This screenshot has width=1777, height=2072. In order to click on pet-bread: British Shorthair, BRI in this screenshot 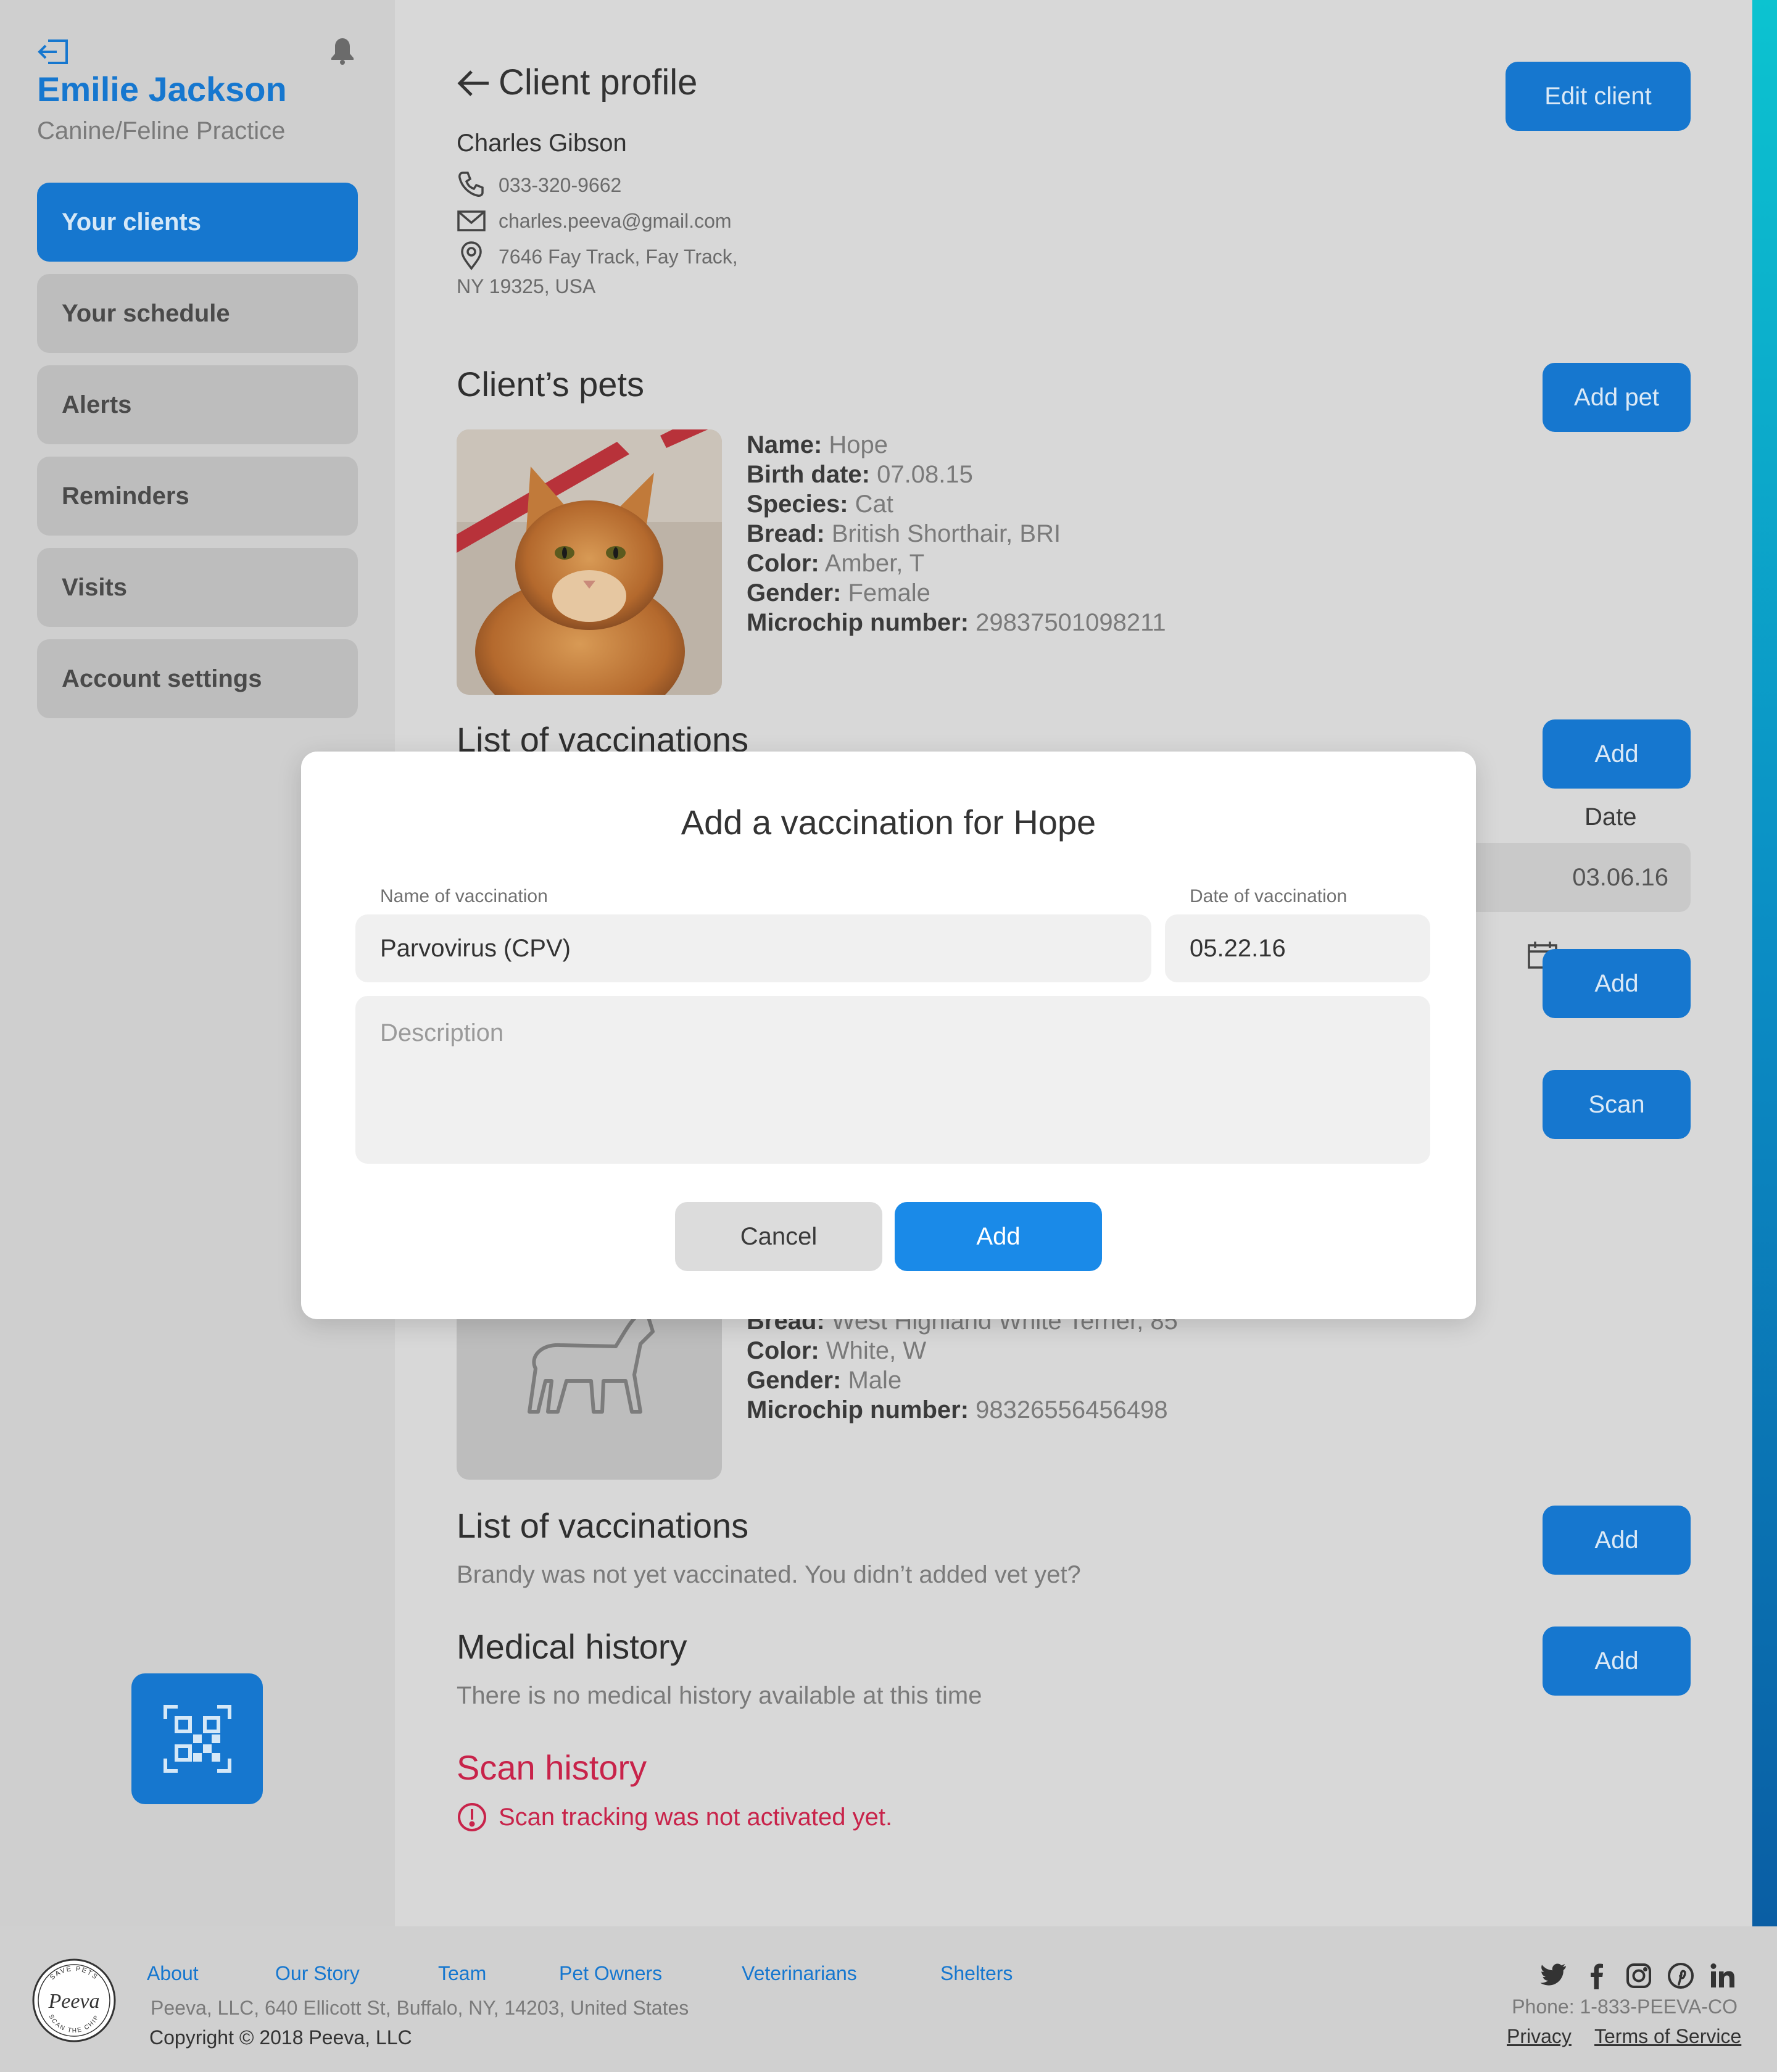, I will do `click(946, 533)`.